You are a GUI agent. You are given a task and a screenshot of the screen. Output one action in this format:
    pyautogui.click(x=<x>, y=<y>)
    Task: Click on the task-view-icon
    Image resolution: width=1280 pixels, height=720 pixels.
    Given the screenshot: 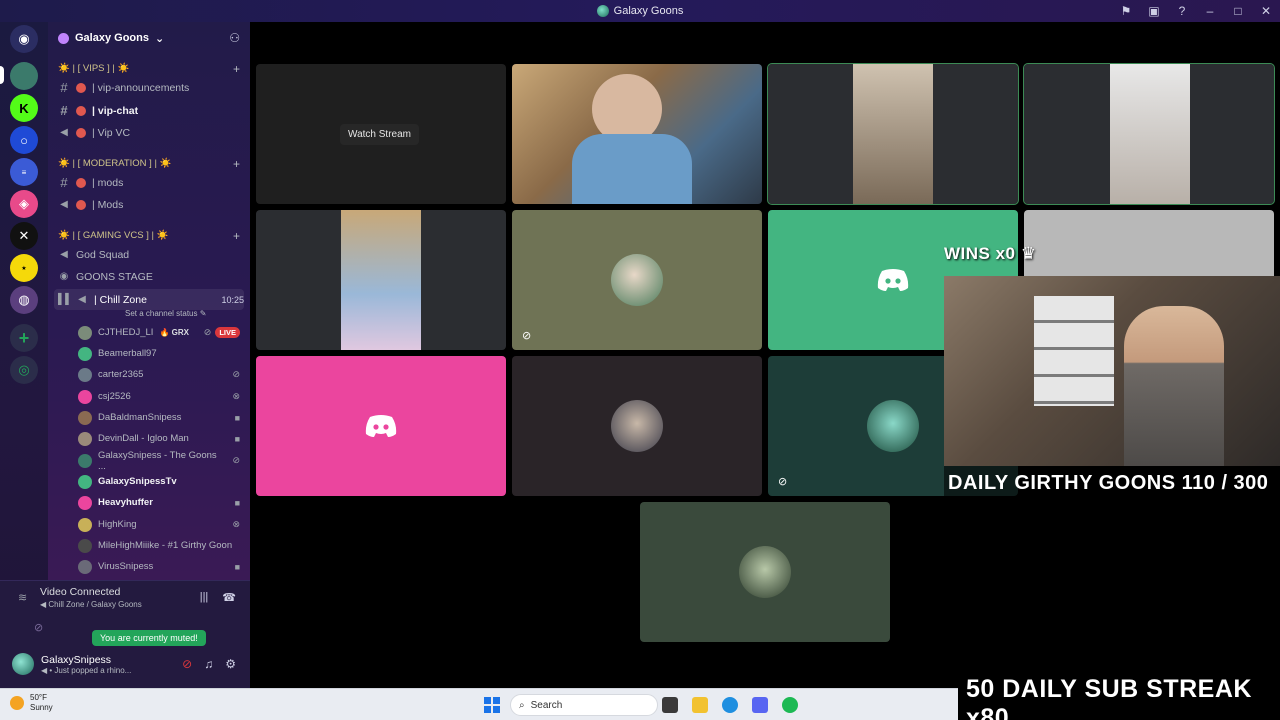 What is the action you would take?
    pyautogui.click(x=670, y=705)
    